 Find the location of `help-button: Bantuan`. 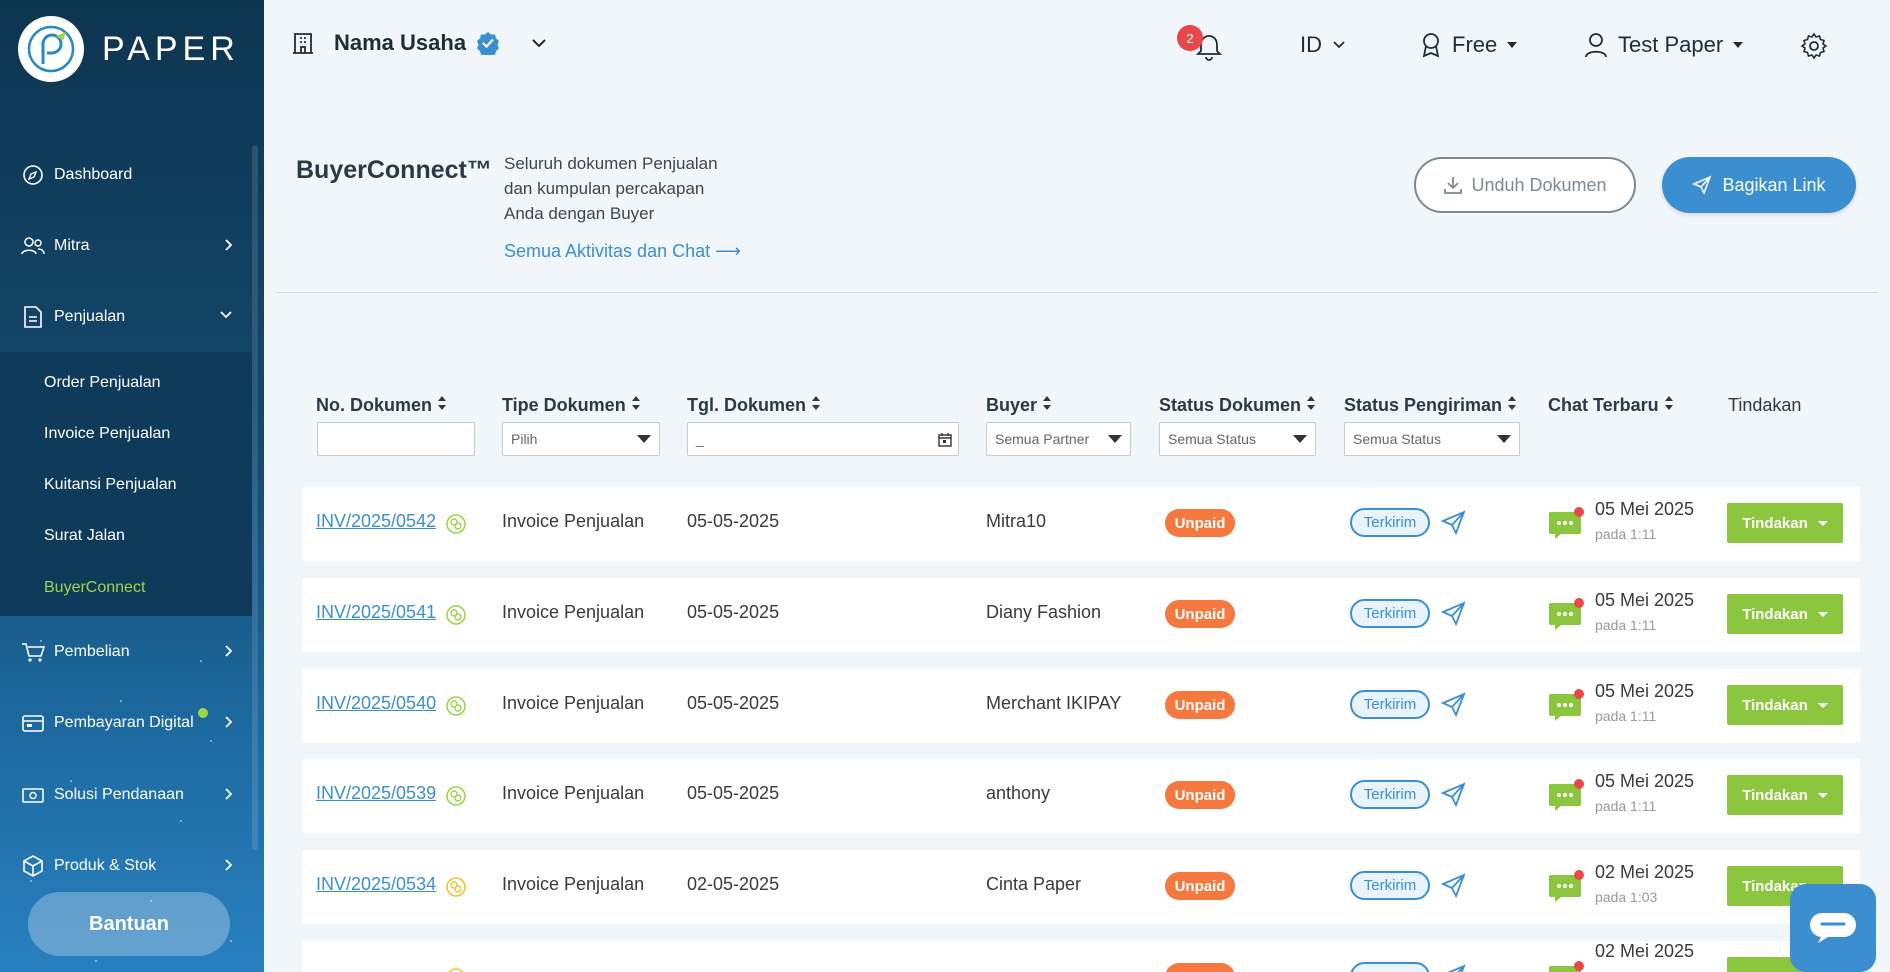

help-button: Bantuan is located at coordinates (129, 924).